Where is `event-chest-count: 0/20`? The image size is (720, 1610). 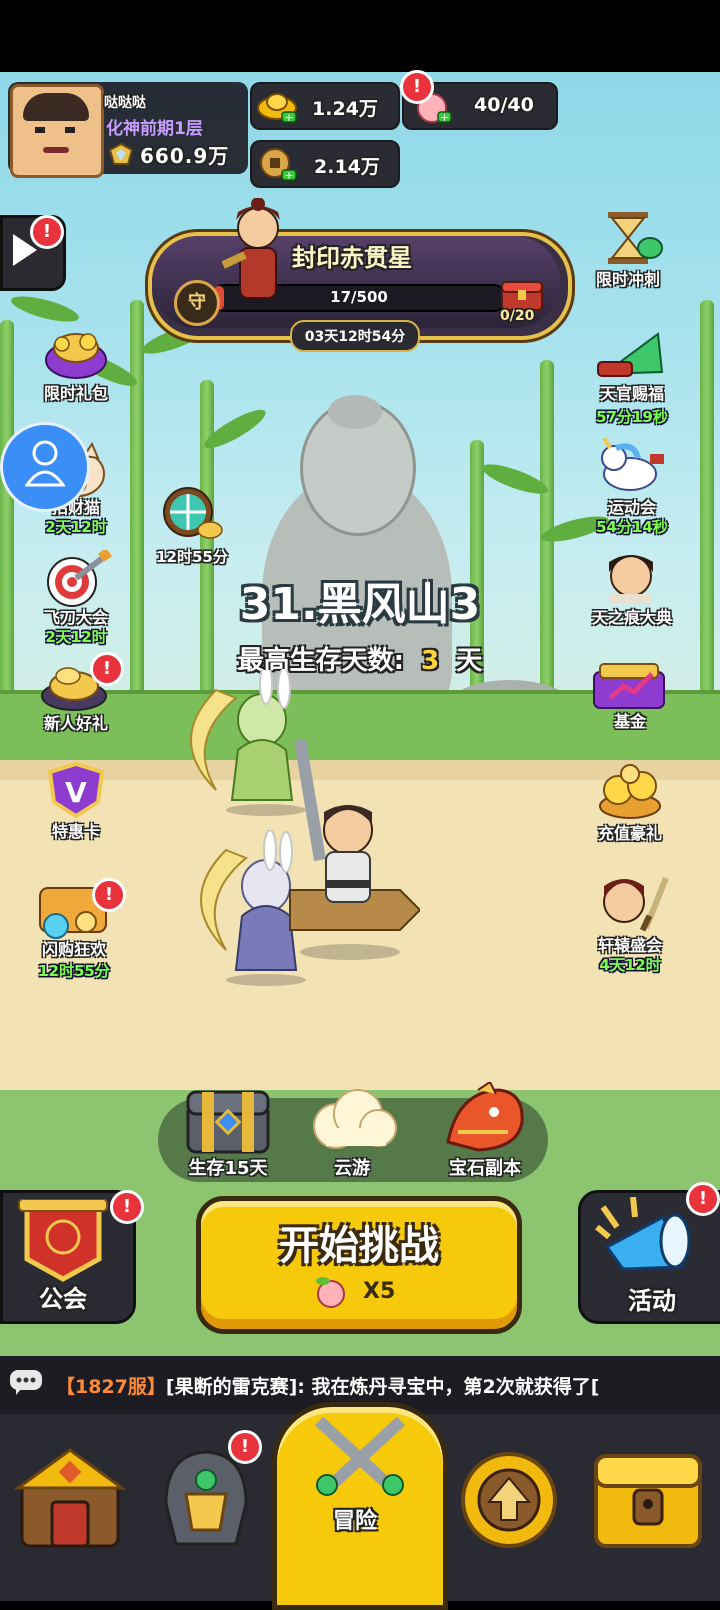 event-chest-count: 0/20 is located at coordinates (517, 316).